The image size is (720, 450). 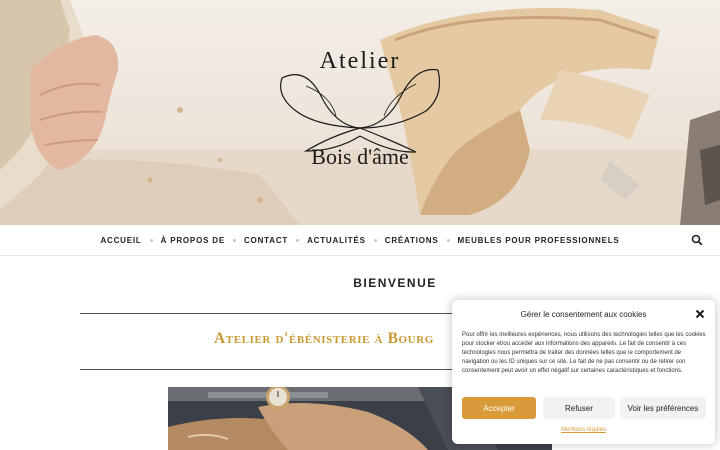 What do you see at coordinates (336, 240) in the screenshot?
I see `nav-item-actualites: ACTUALITÉS` at bounding box center [336, 240].